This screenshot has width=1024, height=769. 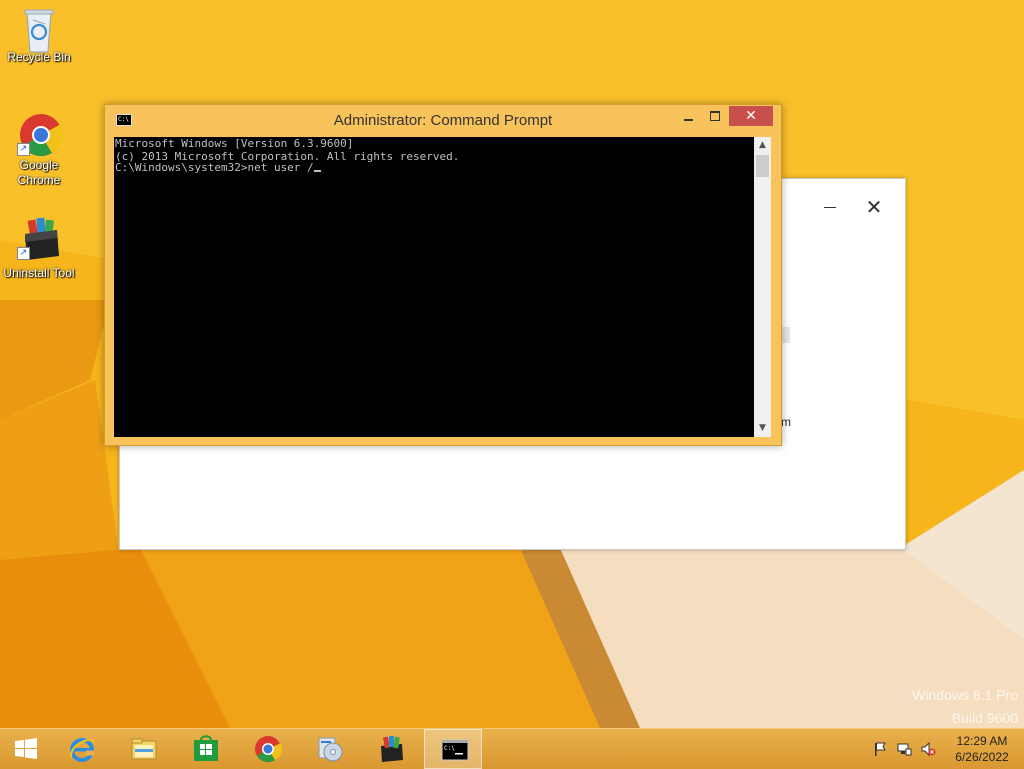 I want to click on scroll-down-arrow-icon: ▼, so click(x=762, y=428).